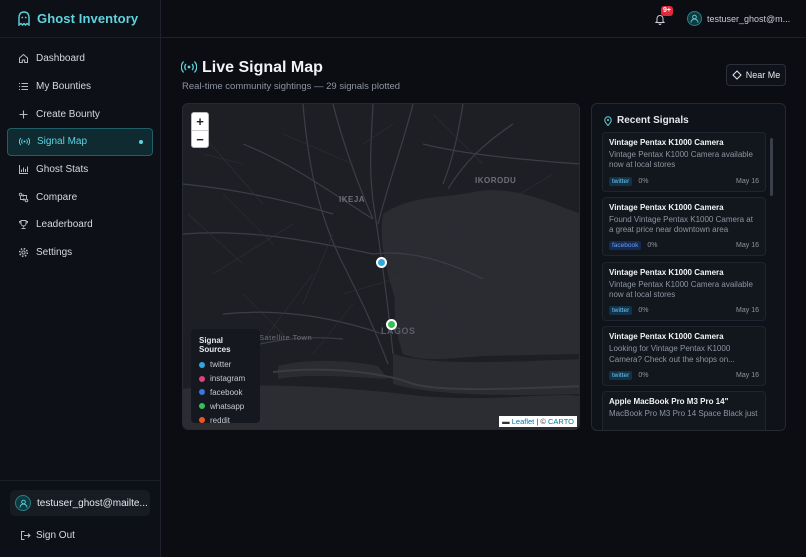 The image size is (806, 557). What do you see at coordinates (608, 120) in the screenshot?
I see `map-pin-icon` at bounding box center [608, 120].